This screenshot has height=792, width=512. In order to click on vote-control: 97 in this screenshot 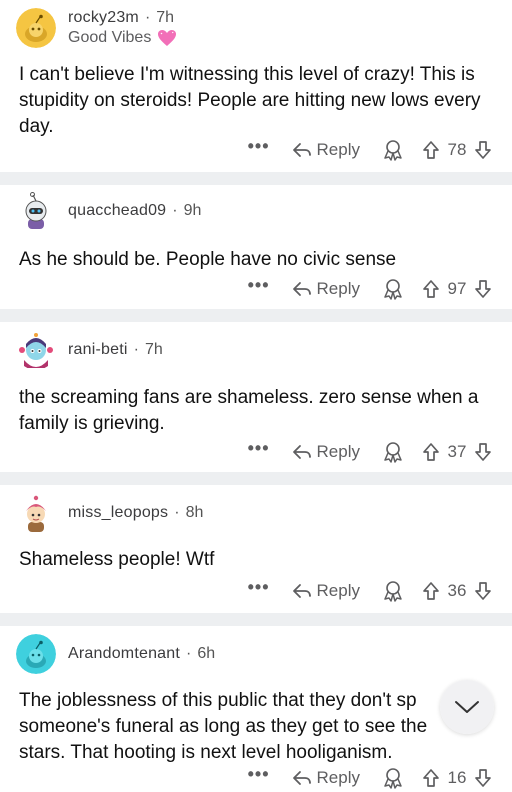, I will do `click(457, 289)`.